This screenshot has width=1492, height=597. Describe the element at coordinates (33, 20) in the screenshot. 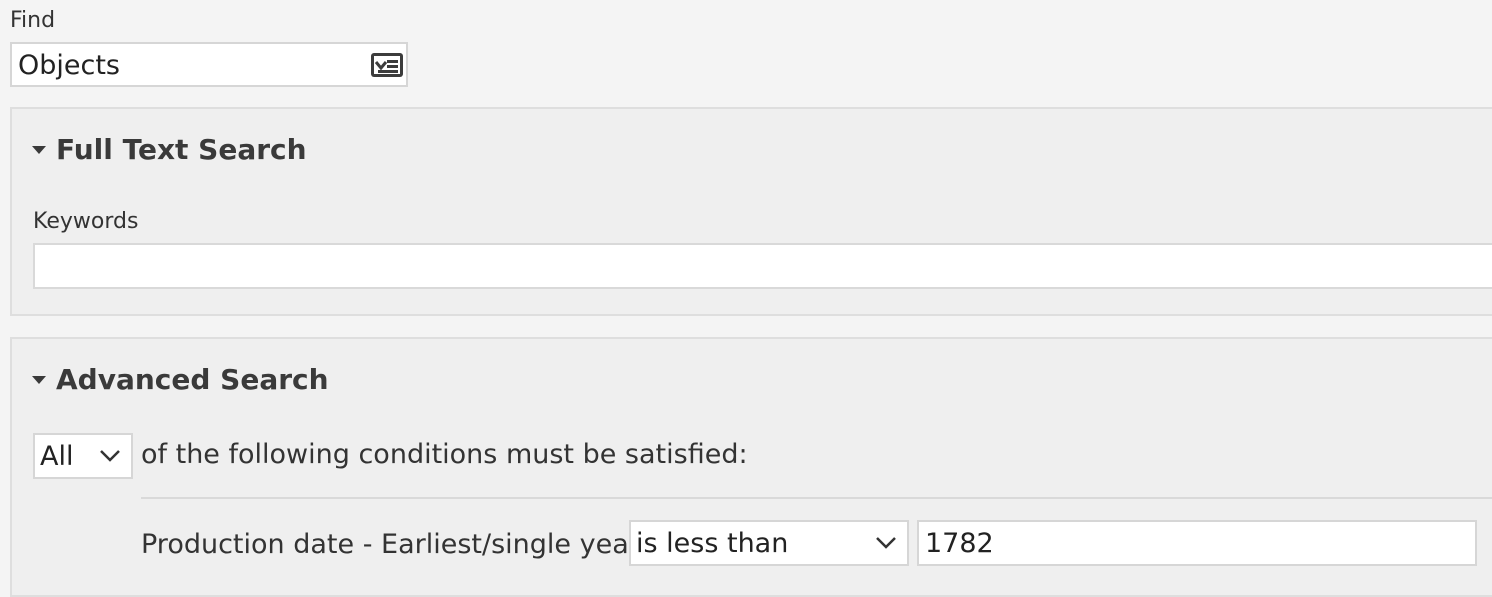

I see `find-label: Find` at that location.